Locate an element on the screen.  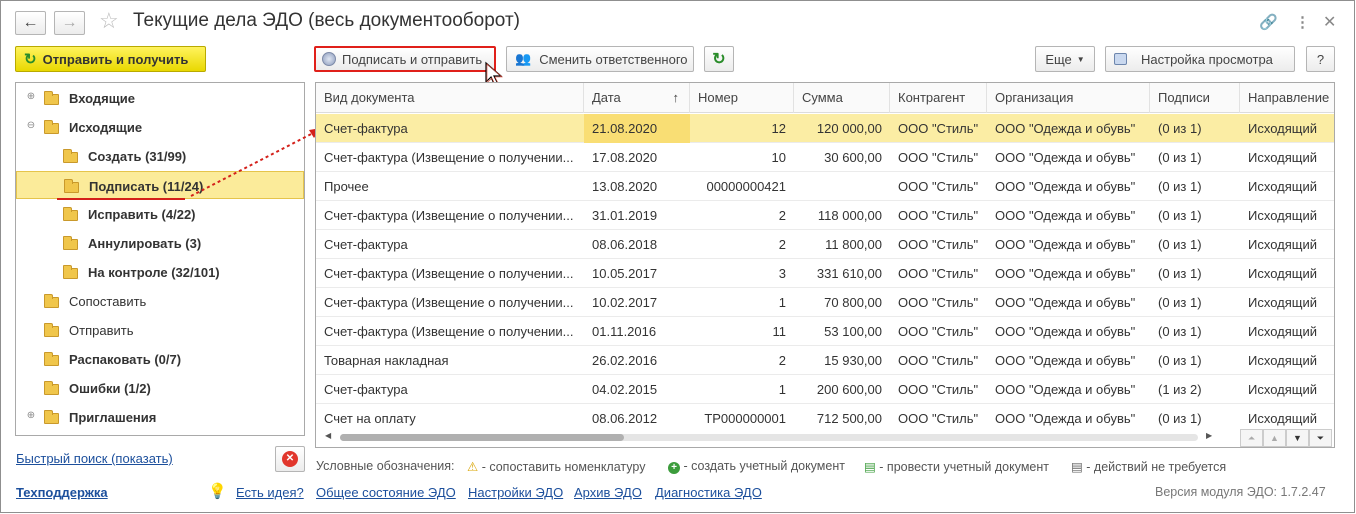
scroll-right-icon: ▶ is located at coordinates (1209, 435).